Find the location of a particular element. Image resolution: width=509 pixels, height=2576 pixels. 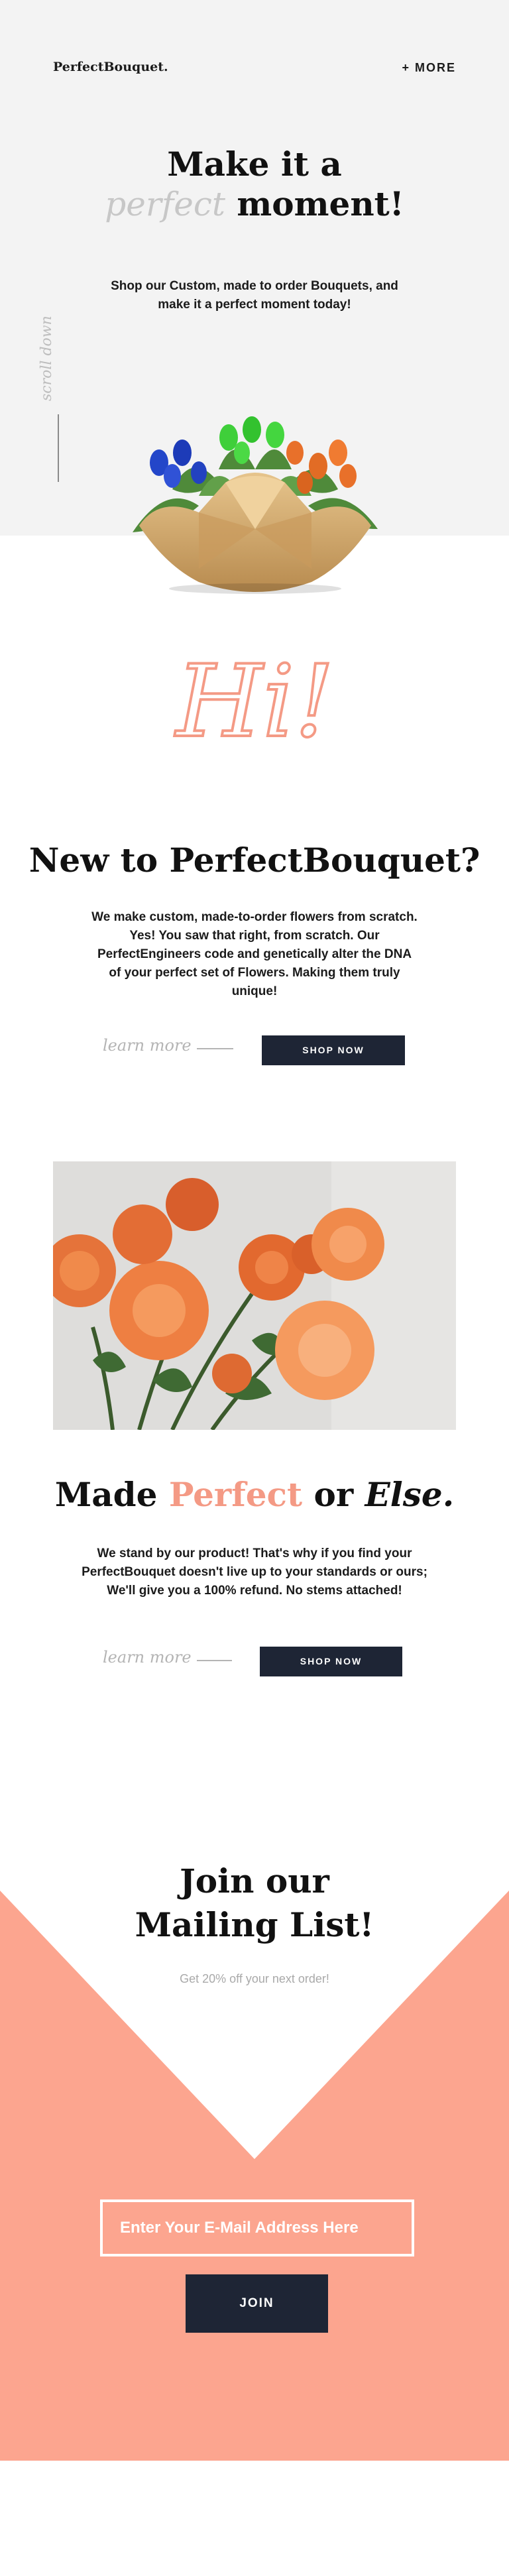

hi-text: Hi! is located at coordinates (254, 702).